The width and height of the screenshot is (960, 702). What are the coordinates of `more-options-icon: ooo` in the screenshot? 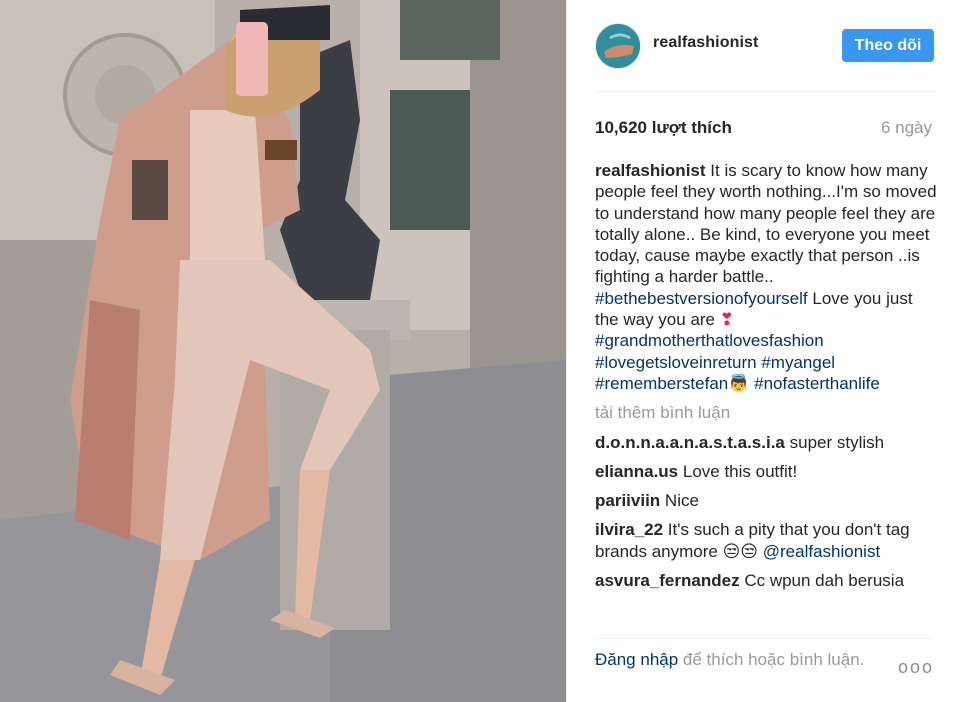 It's located at (916, 667).